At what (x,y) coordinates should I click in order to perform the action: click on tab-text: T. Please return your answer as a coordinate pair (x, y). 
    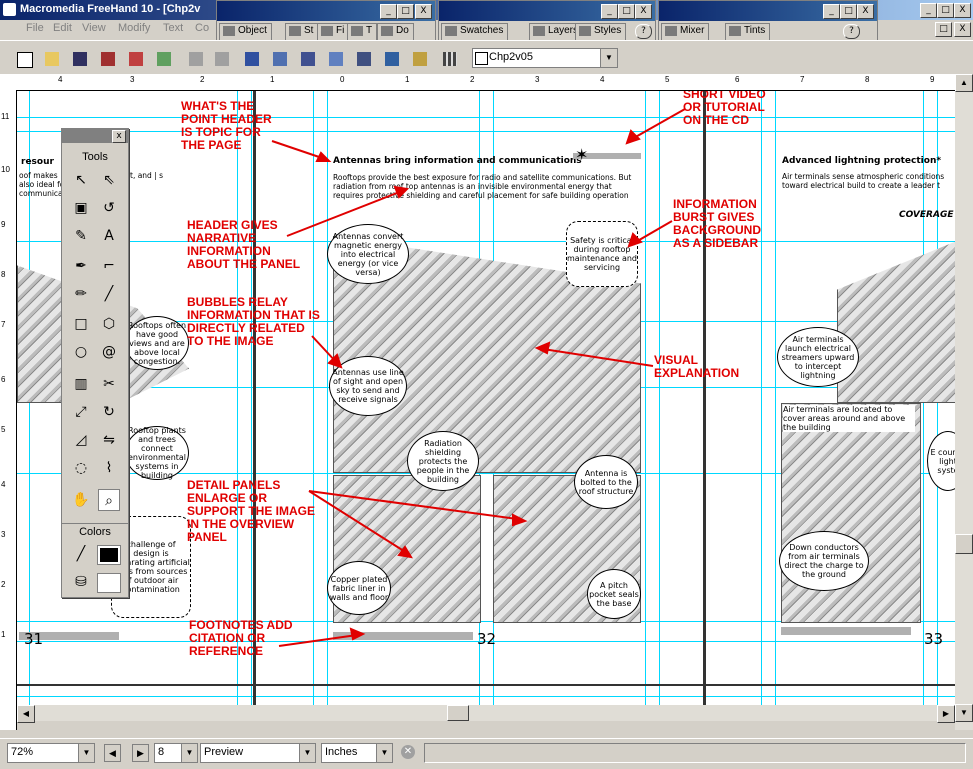
    Looking at the image, I should click on (362, 32).